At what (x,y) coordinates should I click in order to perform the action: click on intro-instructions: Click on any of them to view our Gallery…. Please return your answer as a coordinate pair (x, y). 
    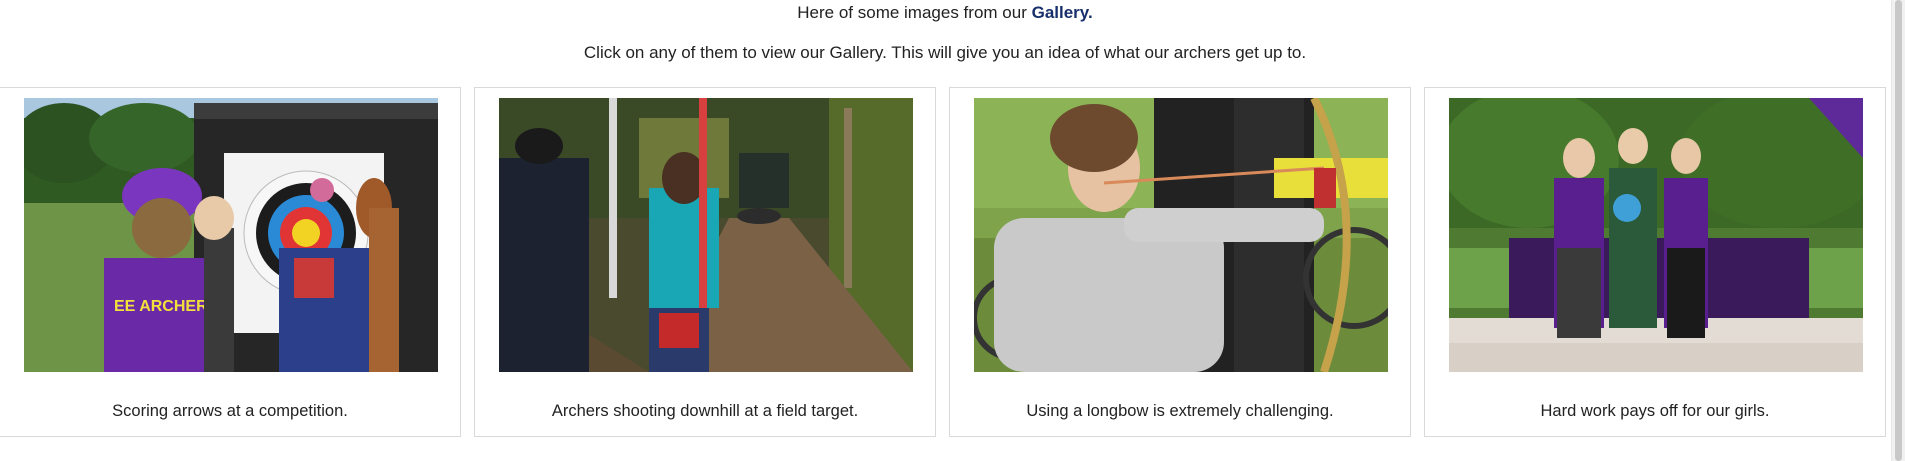
    Looking at the image, I should click on (945, 52).